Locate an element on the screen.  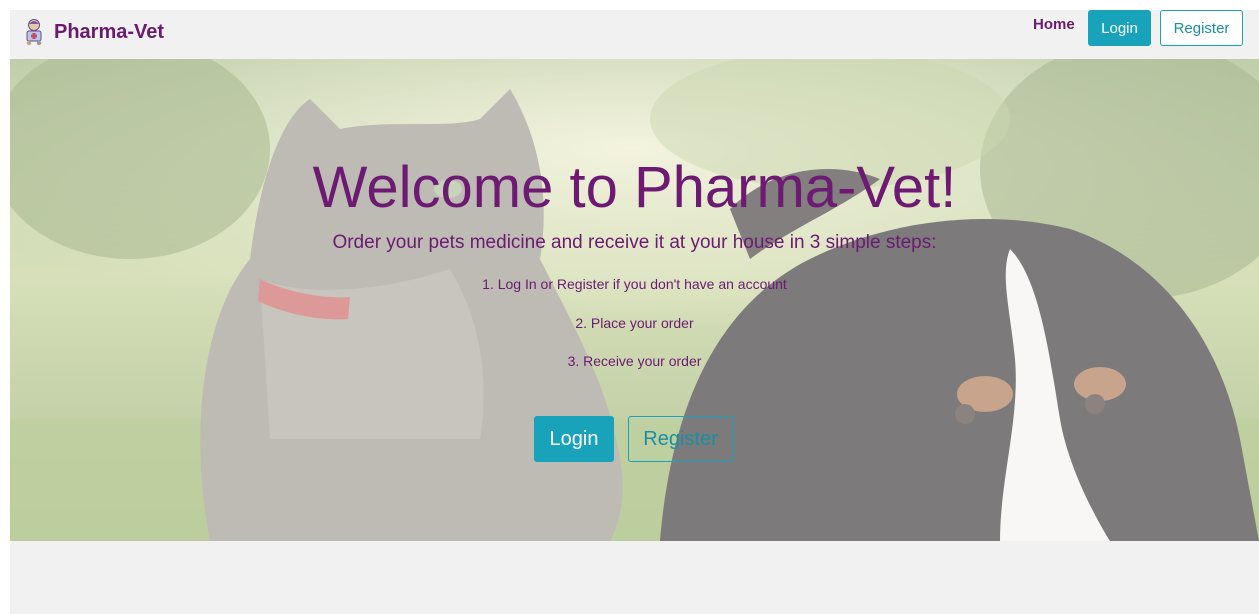
hero-register-button: Register is located at coordinates (680, 439).